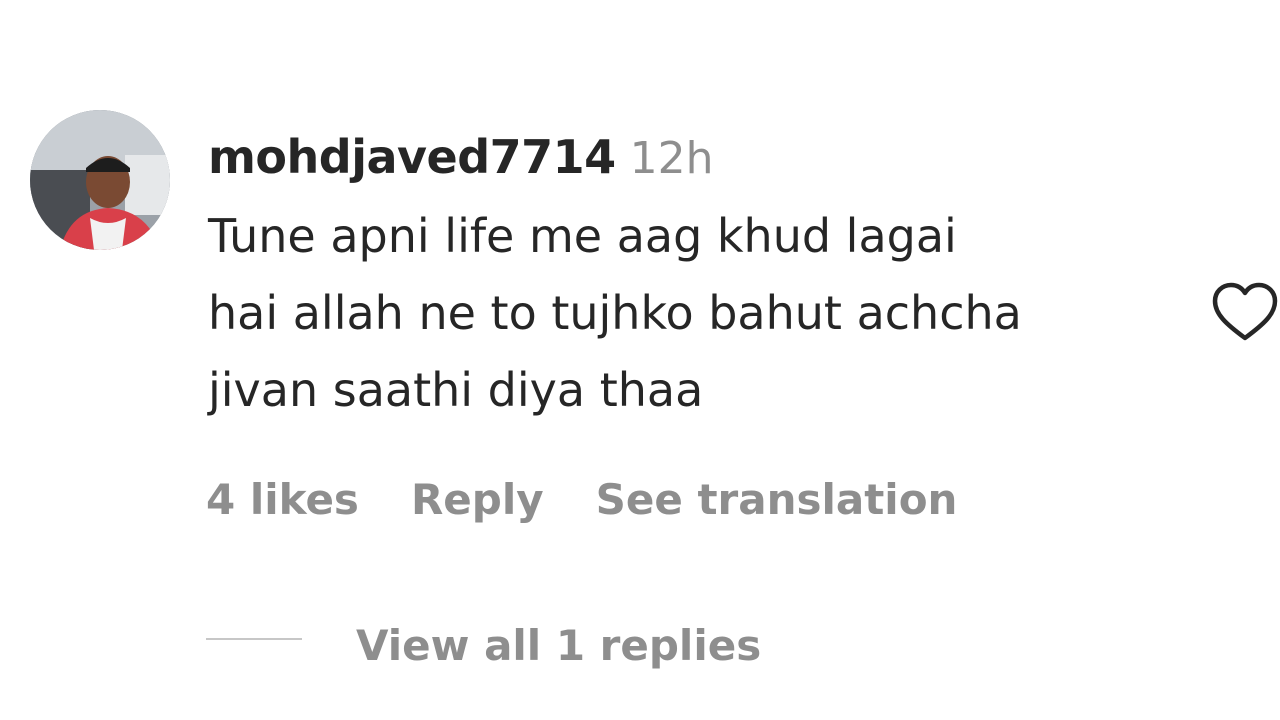 Image resolution: width=1280 pixels, height=720 pixels. What do you see at coordinates (582, 236) in the screenshot?
I see `comment-text-line: Tune apni life me aag khud lagai` at bounding box center [582, 236].